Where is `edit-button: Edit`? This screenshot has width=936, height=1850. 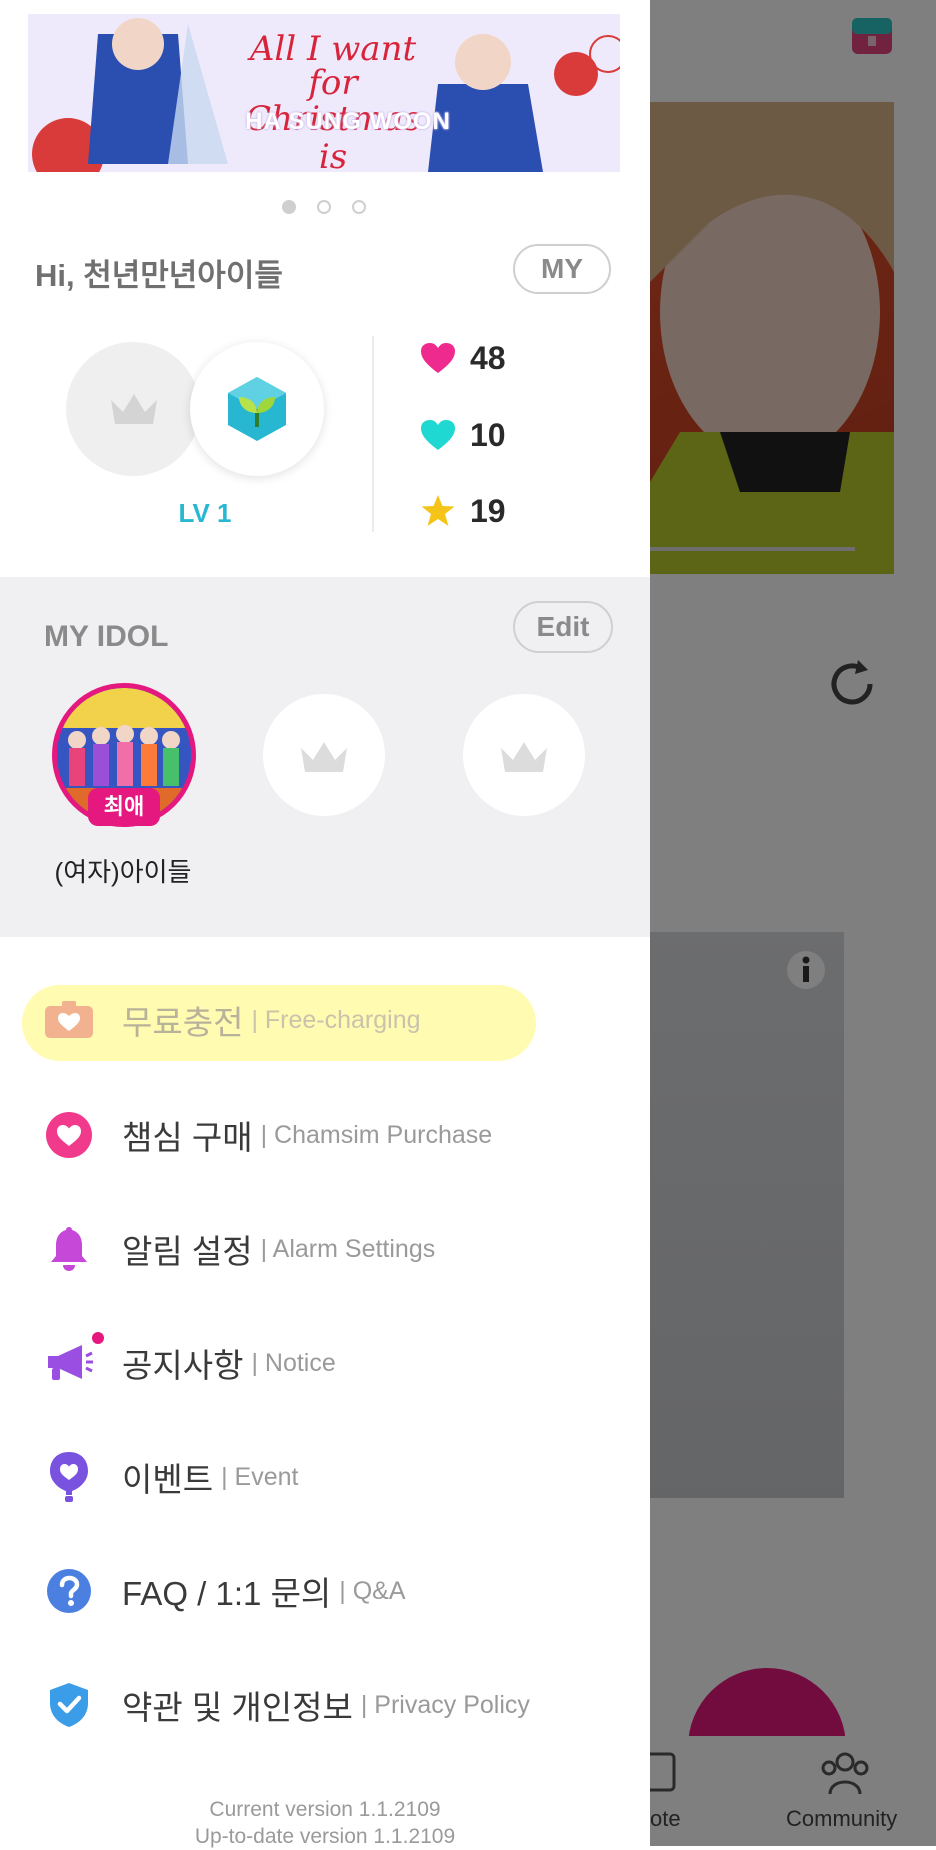
edit-button: Edit is located at coordinates (563, 627).